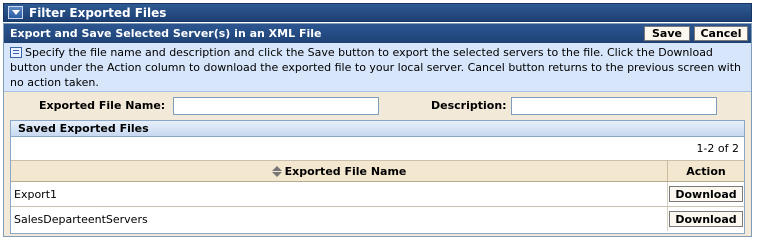  I want to click on chevron-down-icon, so click(15, 12).